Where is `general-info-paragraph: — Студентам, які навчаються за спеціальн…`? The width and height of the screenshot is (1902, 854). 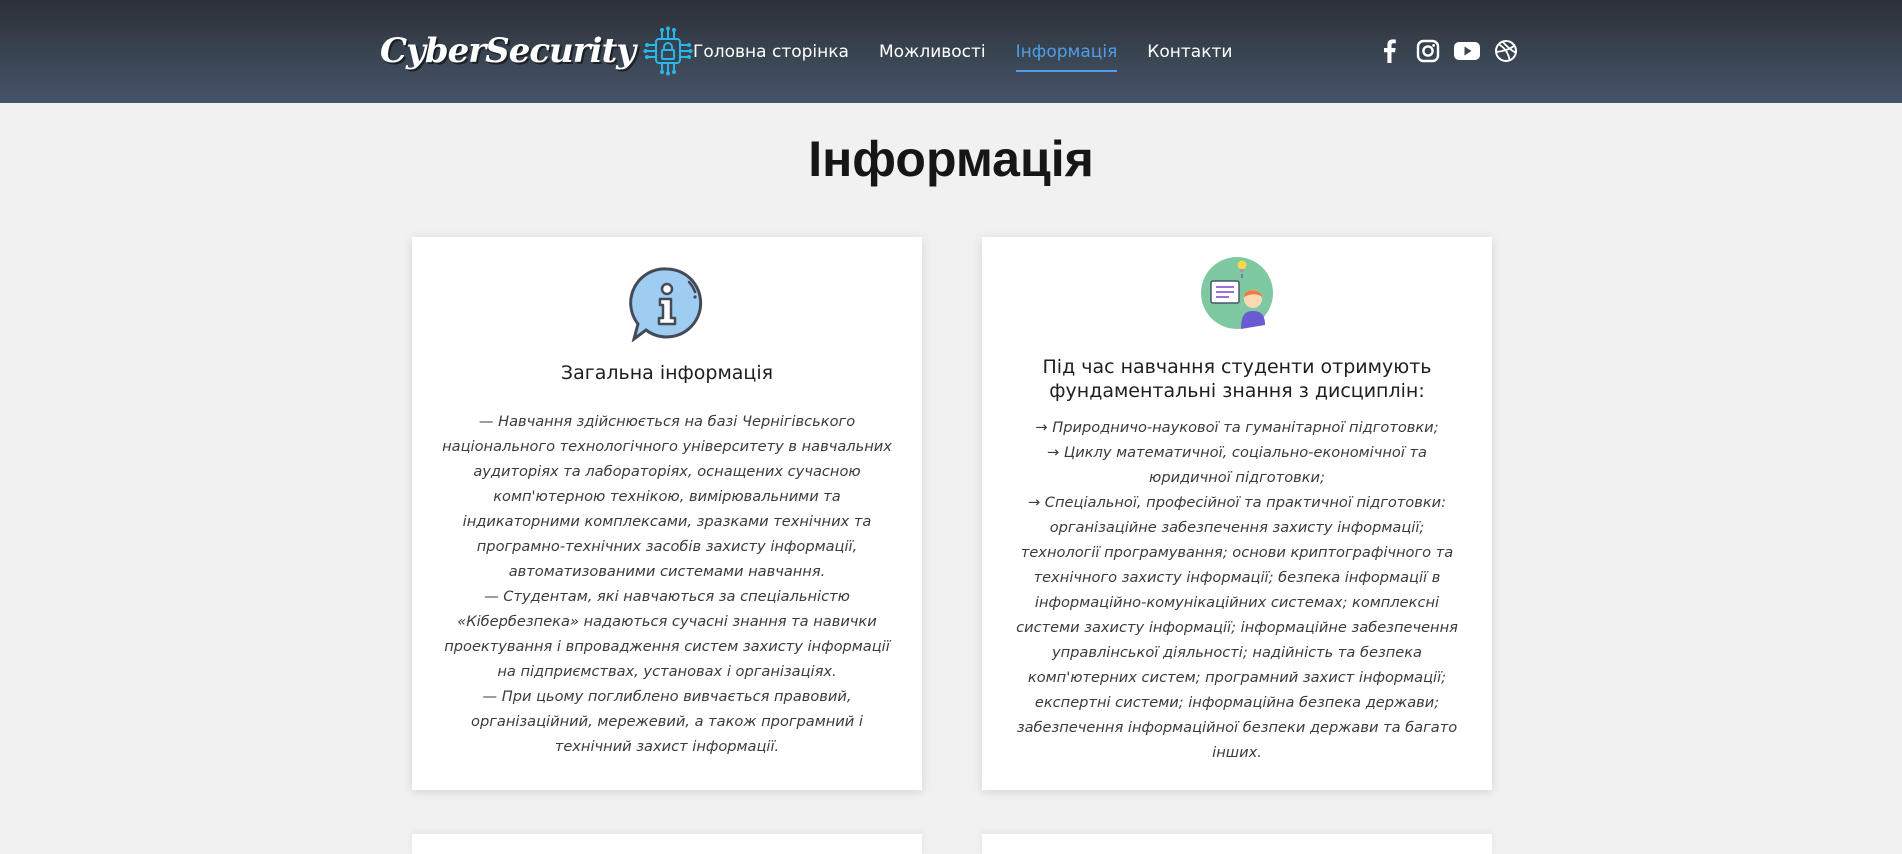 general-info-paragraph: — Студентам, які навчаються за спеціальн… is located at coordinates (667, 634).